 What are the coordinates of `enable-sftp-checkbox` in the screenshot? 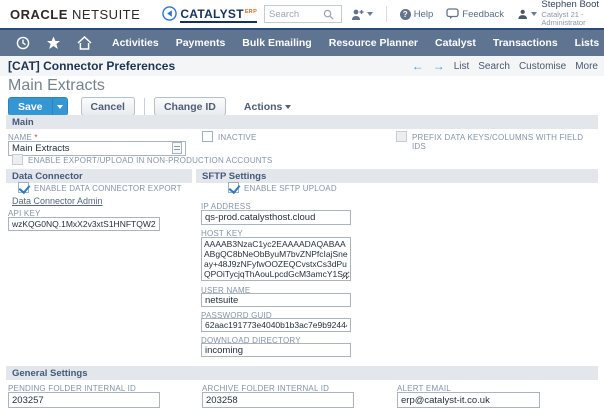 It's located at (233, 187).